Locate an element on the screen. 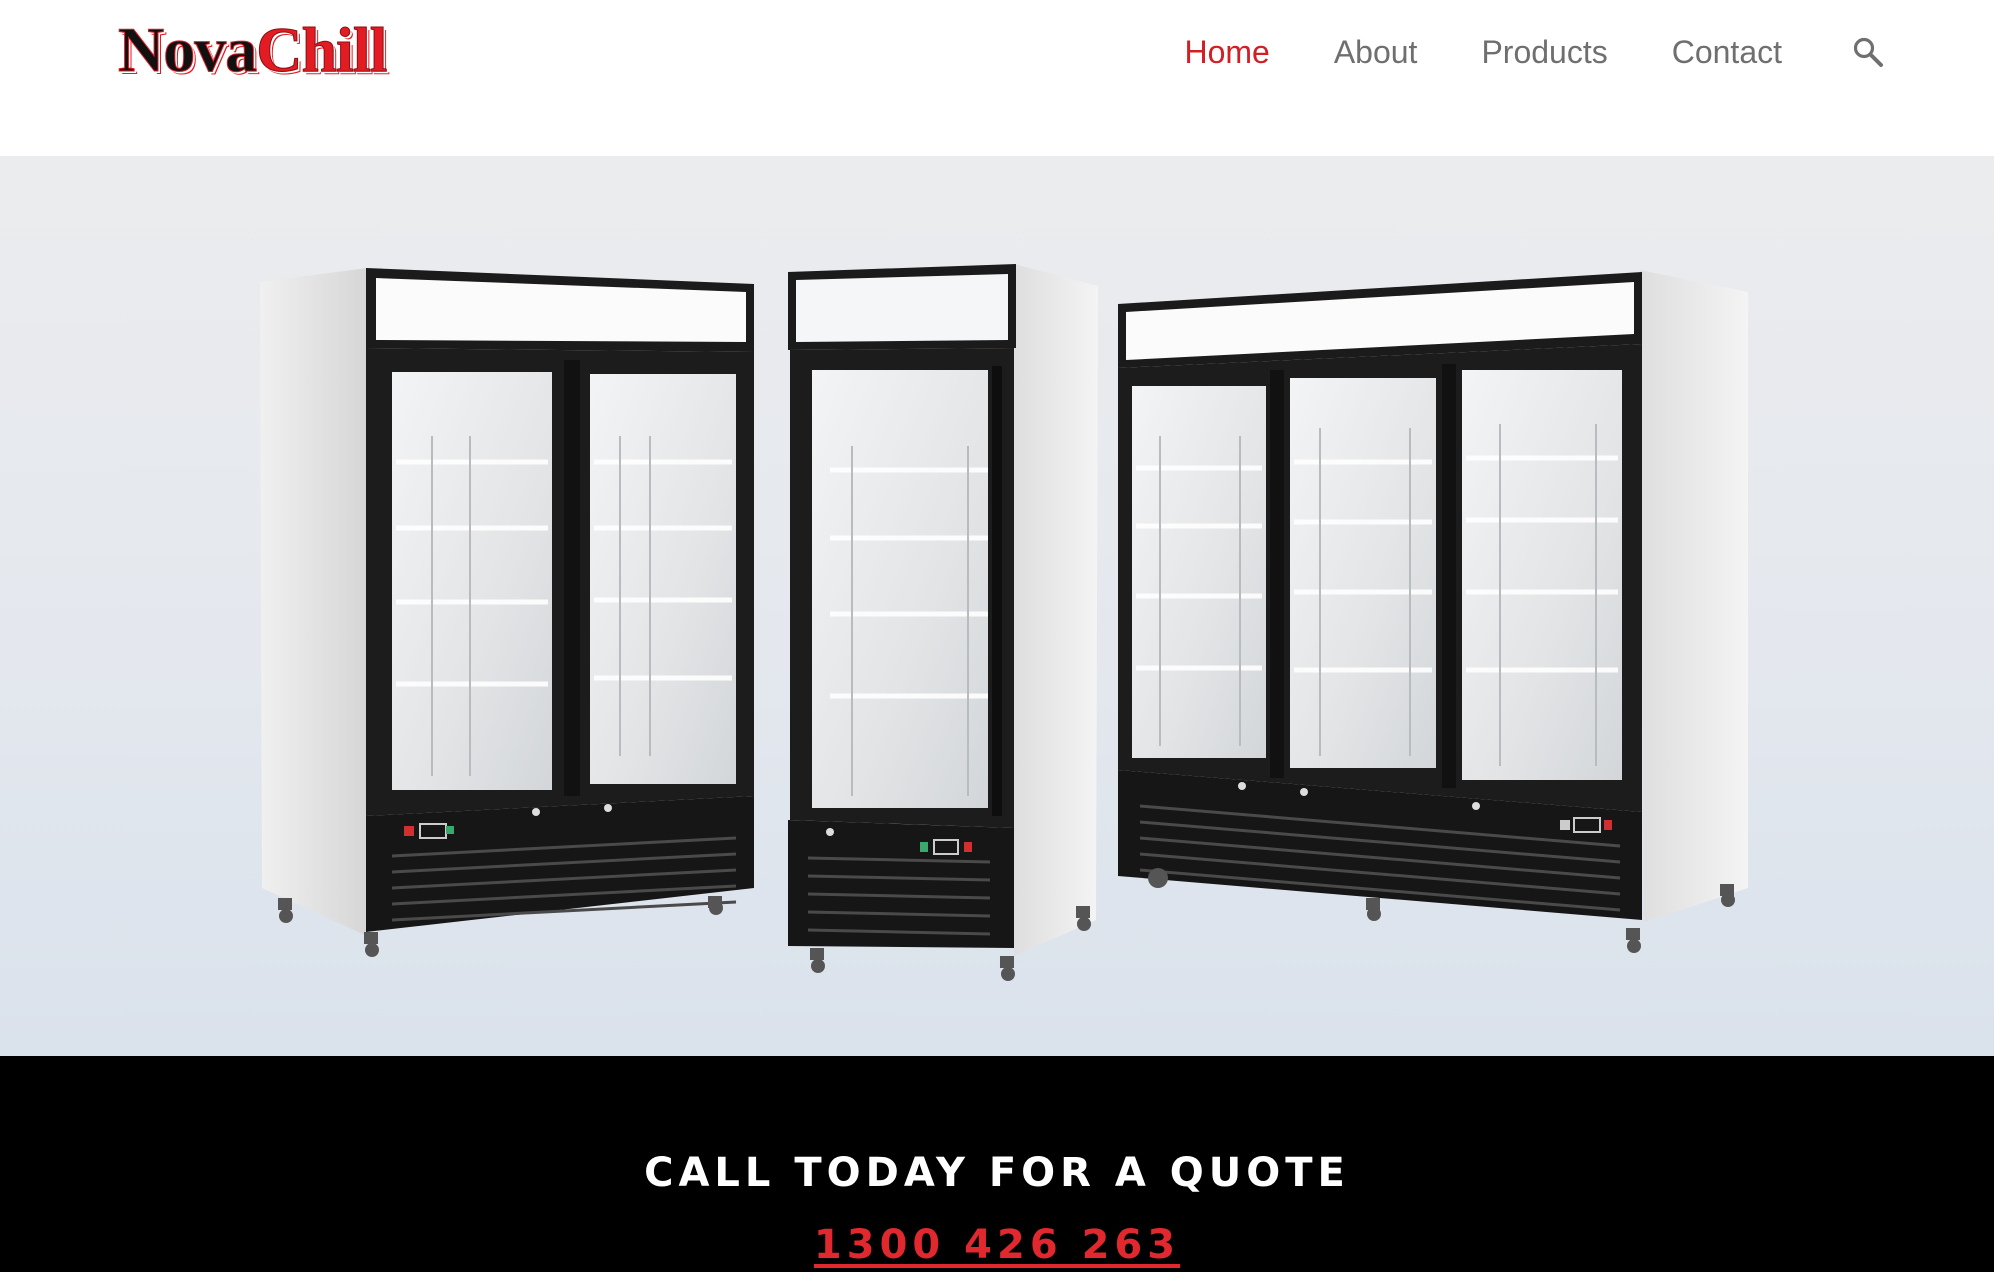 This screenshot has height=1272, width=1994. nav-about-link: About is located at coordinates (1376, 52).